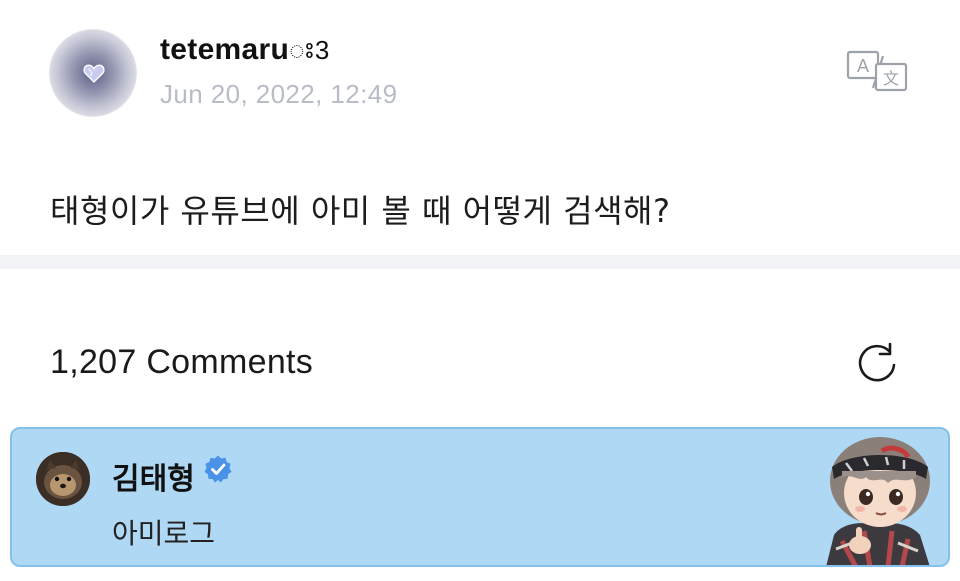 This screenshot has height=581, width=960. What do you see at coordinates (279, 94) in the screenshot?
I see `post-timestamp: Jun 20, 2022, 12:49` at bounding box center [279, 94].